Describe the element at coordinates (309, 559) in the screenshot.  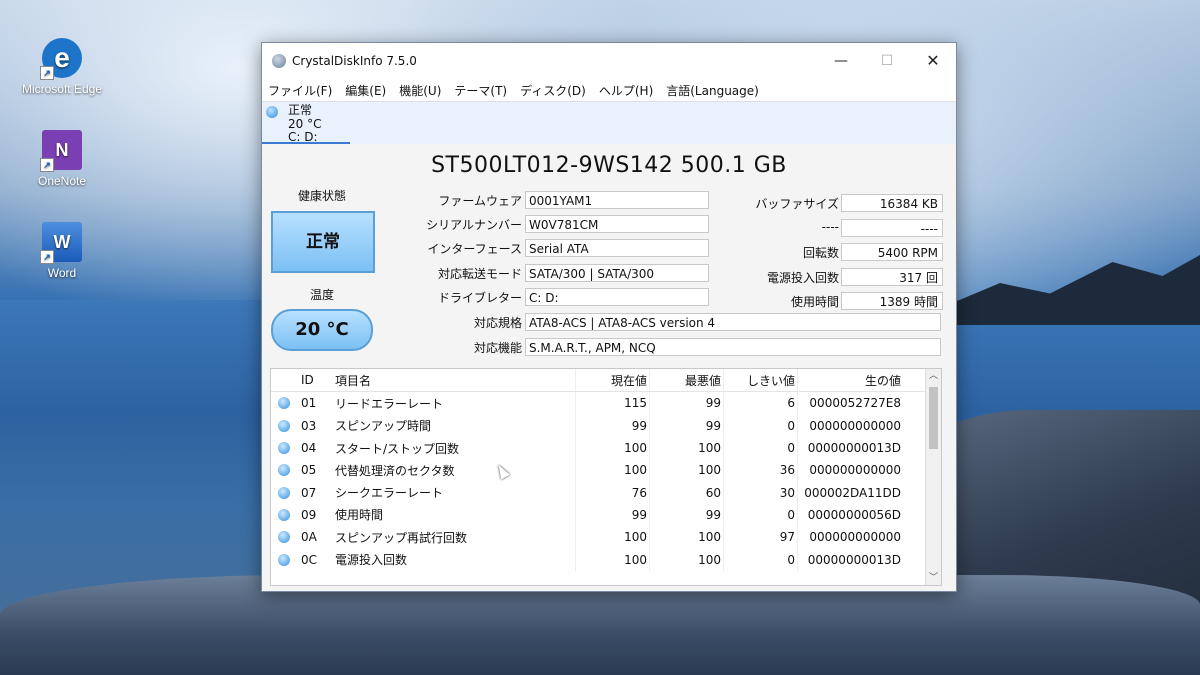
I see `row-id: 0C` at that location.